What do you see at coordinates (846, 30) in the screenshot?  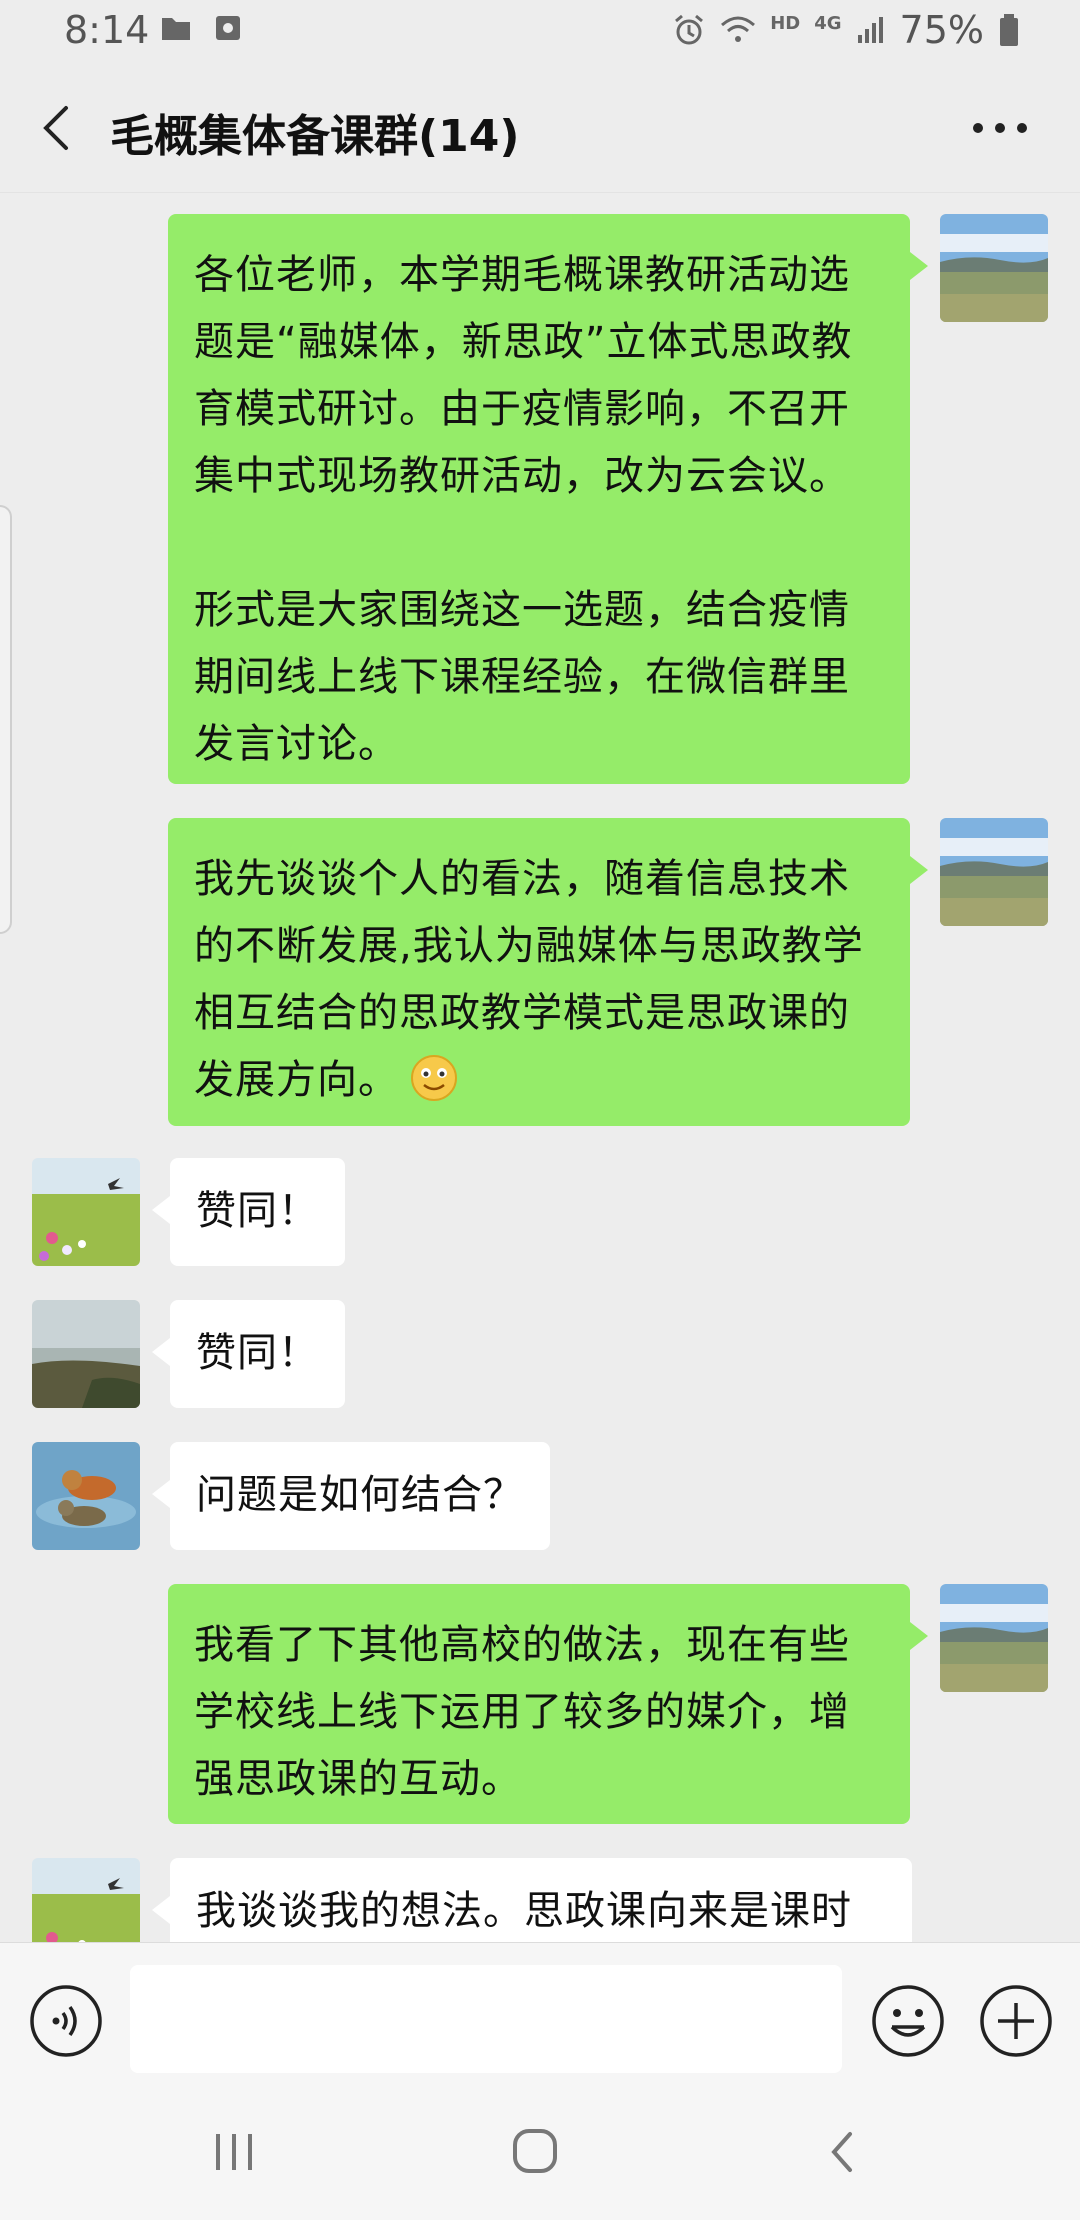 I see `status-system-icons: HD 4G 75%` at bounding box center [846, 30].